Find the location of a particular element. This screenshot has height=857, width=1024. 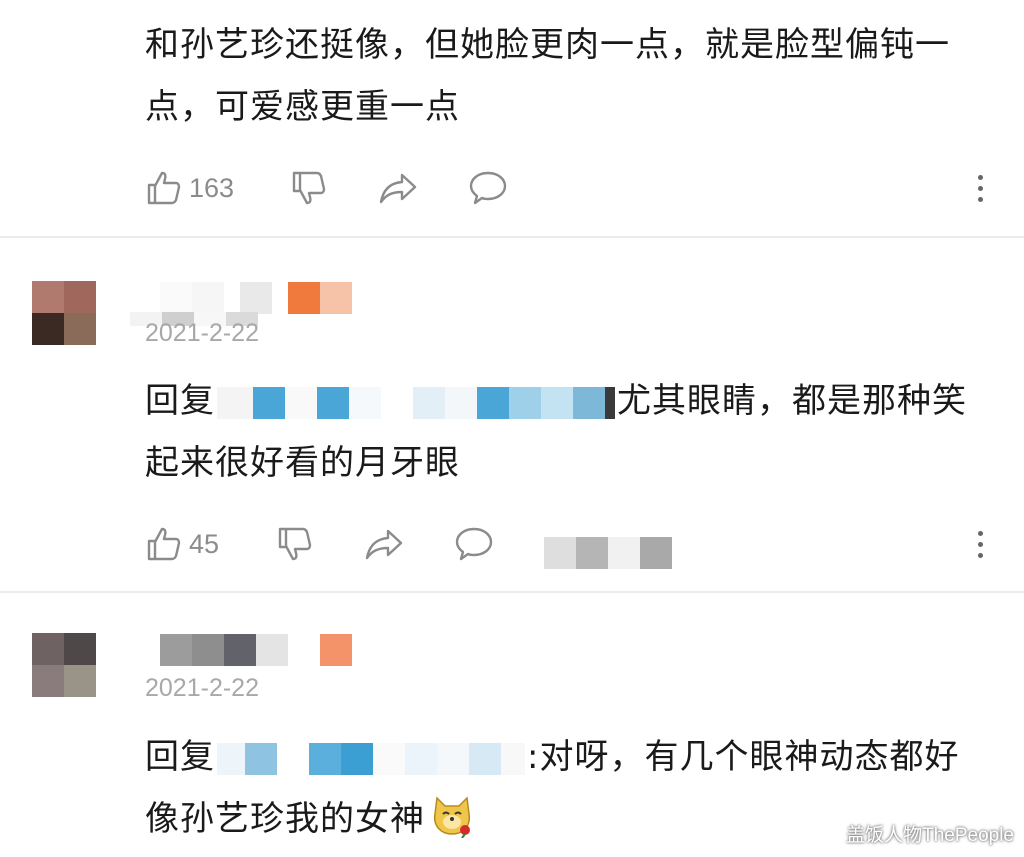

like-count: 45 is located at coordinates (204, 543).